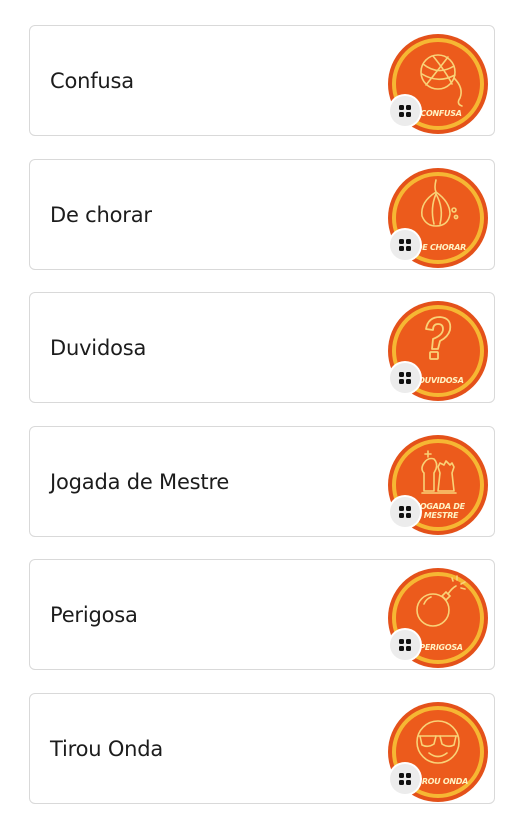 The height and width of the screenshot is (834, 526). Describe the element at coordinates (438, 752) in the screenshot. I see `reaction-badge: TIROU ONDA` at that location.